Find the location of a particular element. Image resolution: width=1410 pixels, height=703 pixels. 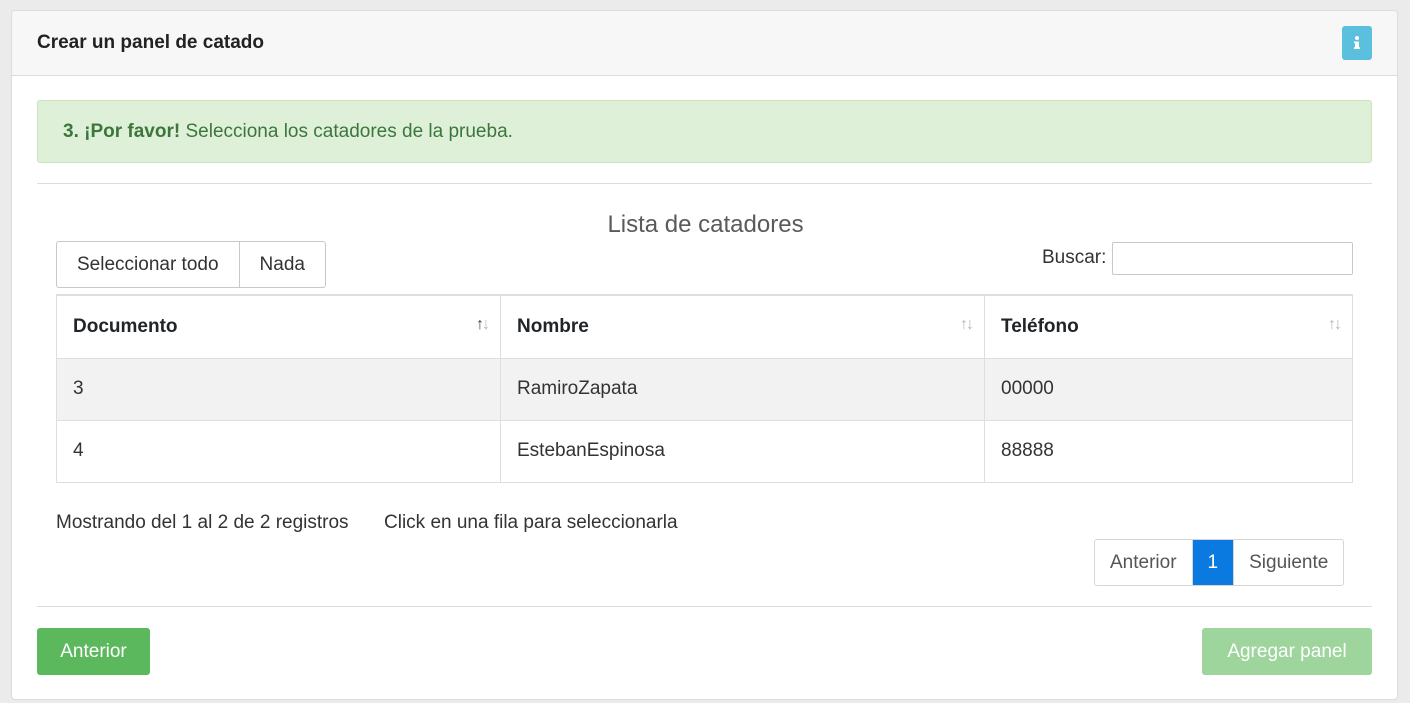

alert-text: Selecciona los catadores de la prueba. is located at coordinates (346, 131).